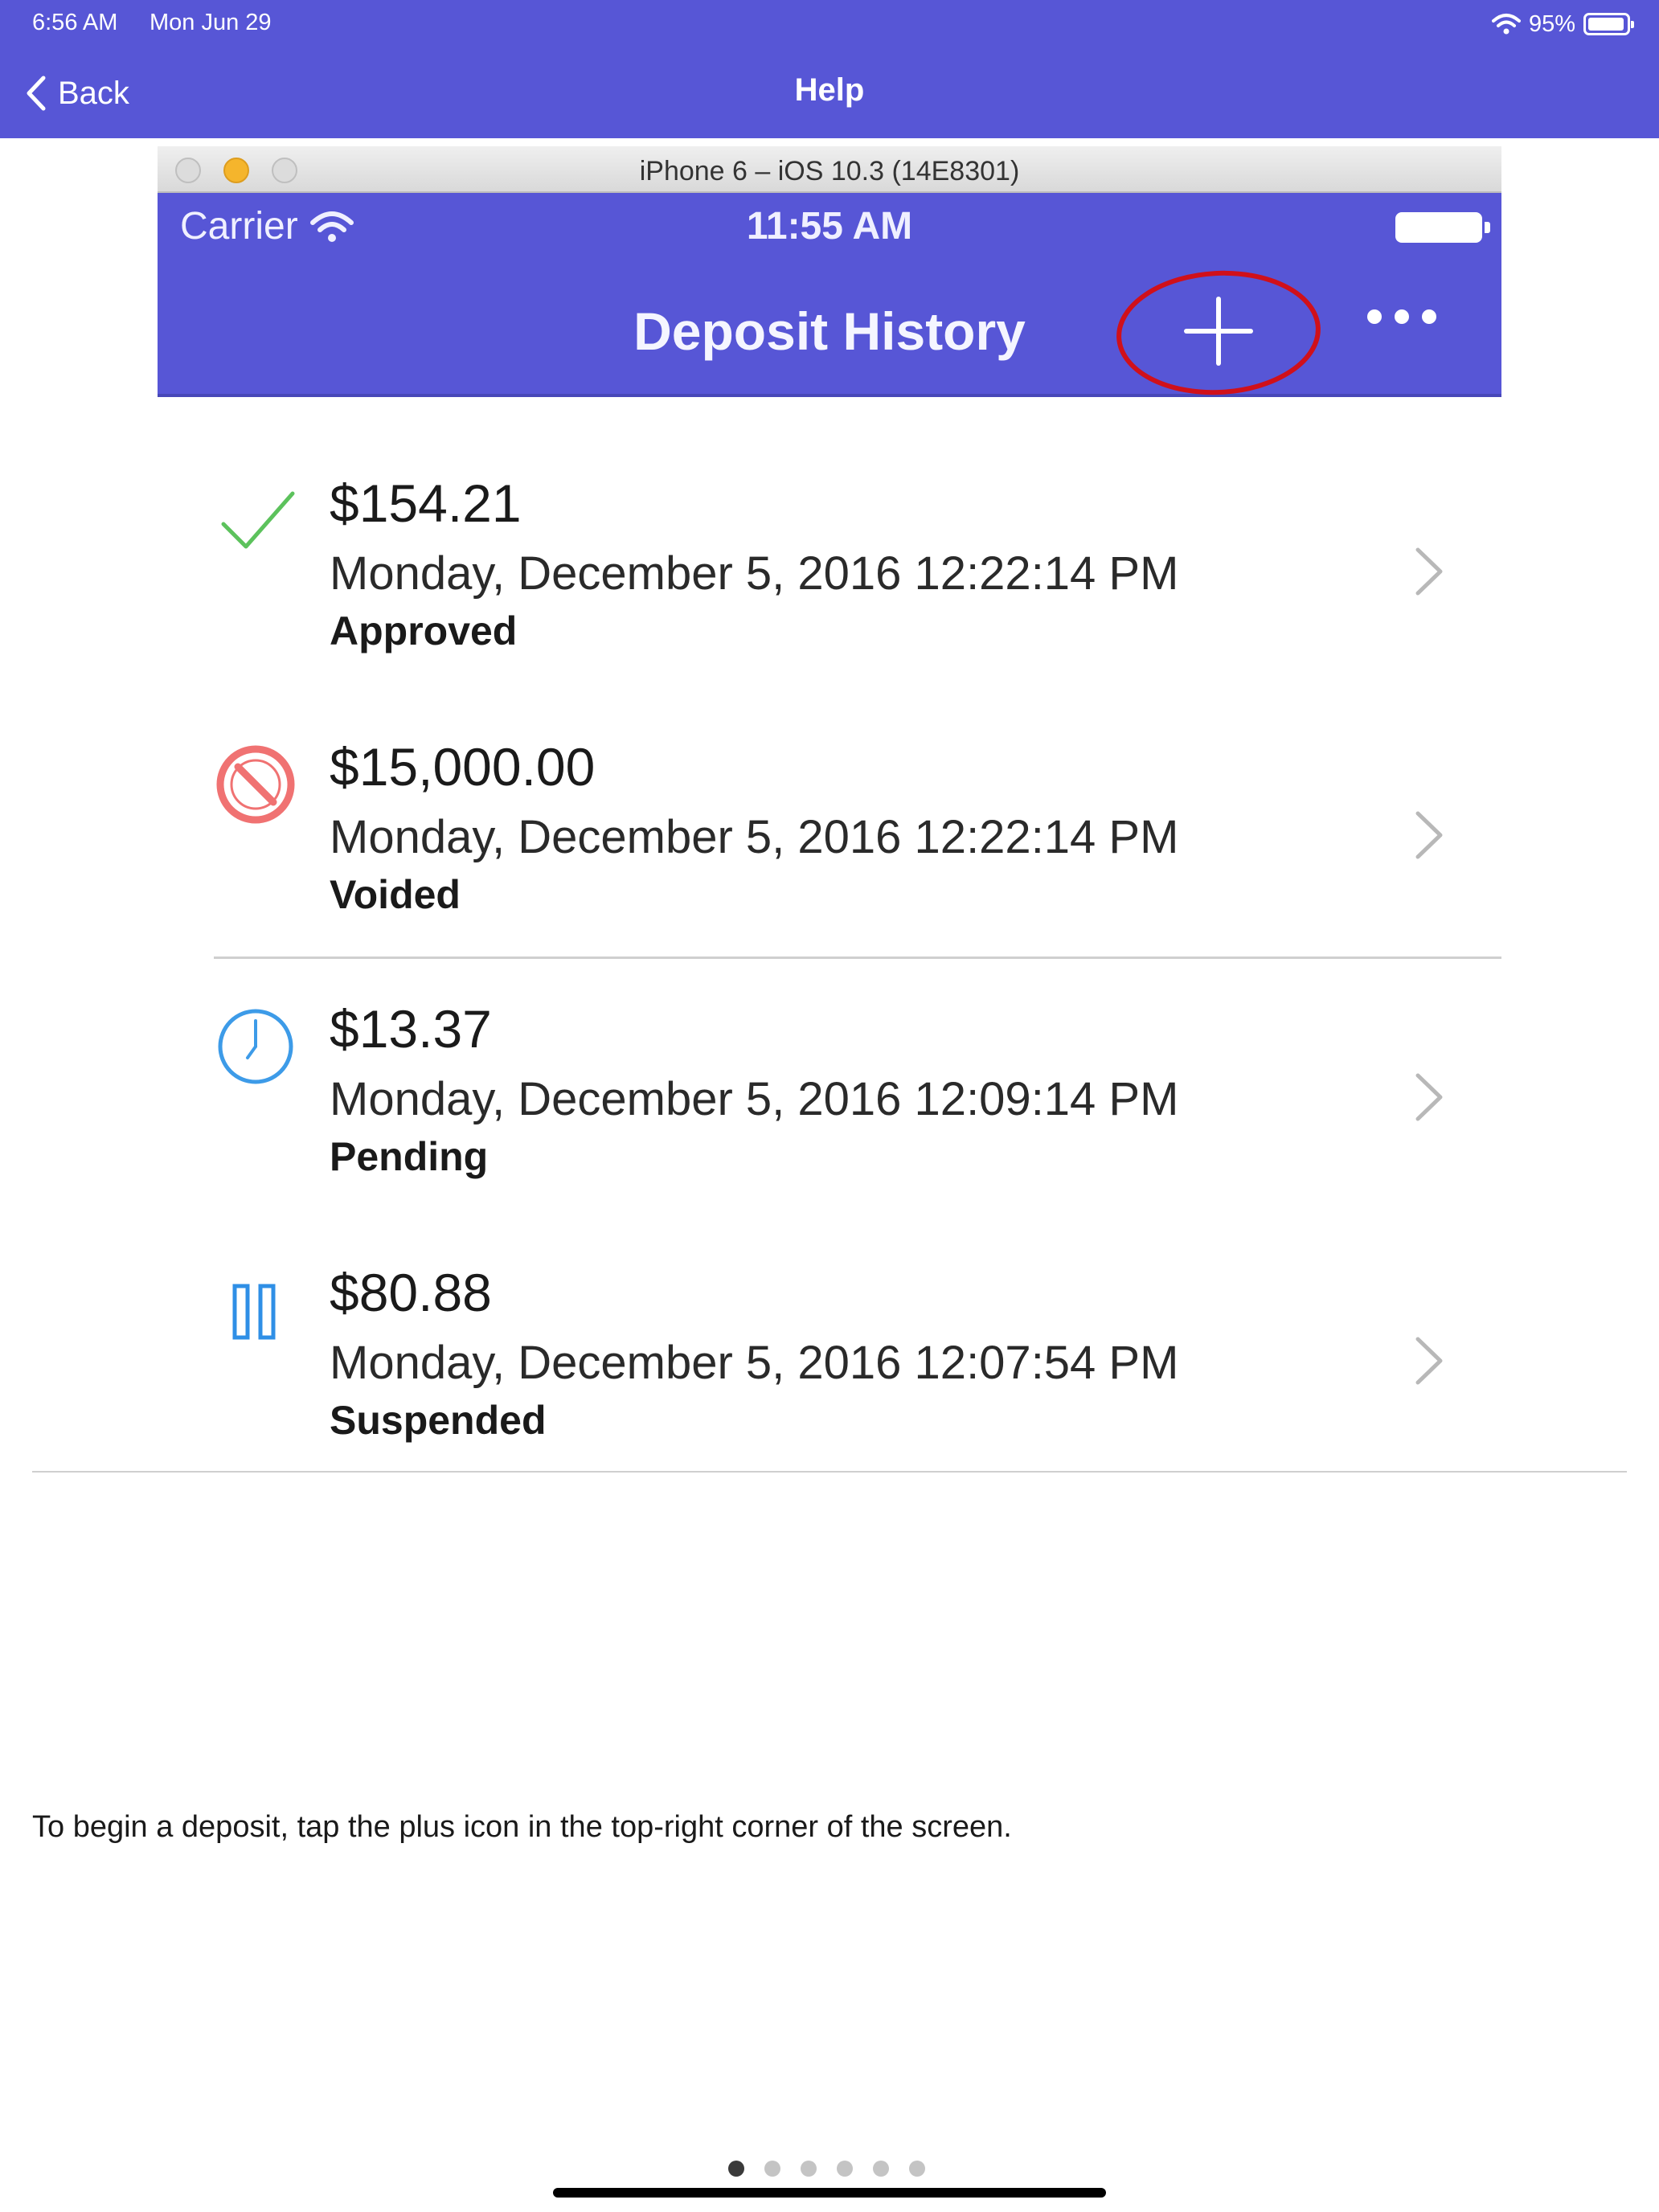  Describe the element at coordinates (1551, 23) in the screenshot. I see `battery-percent: 95%` at that location.